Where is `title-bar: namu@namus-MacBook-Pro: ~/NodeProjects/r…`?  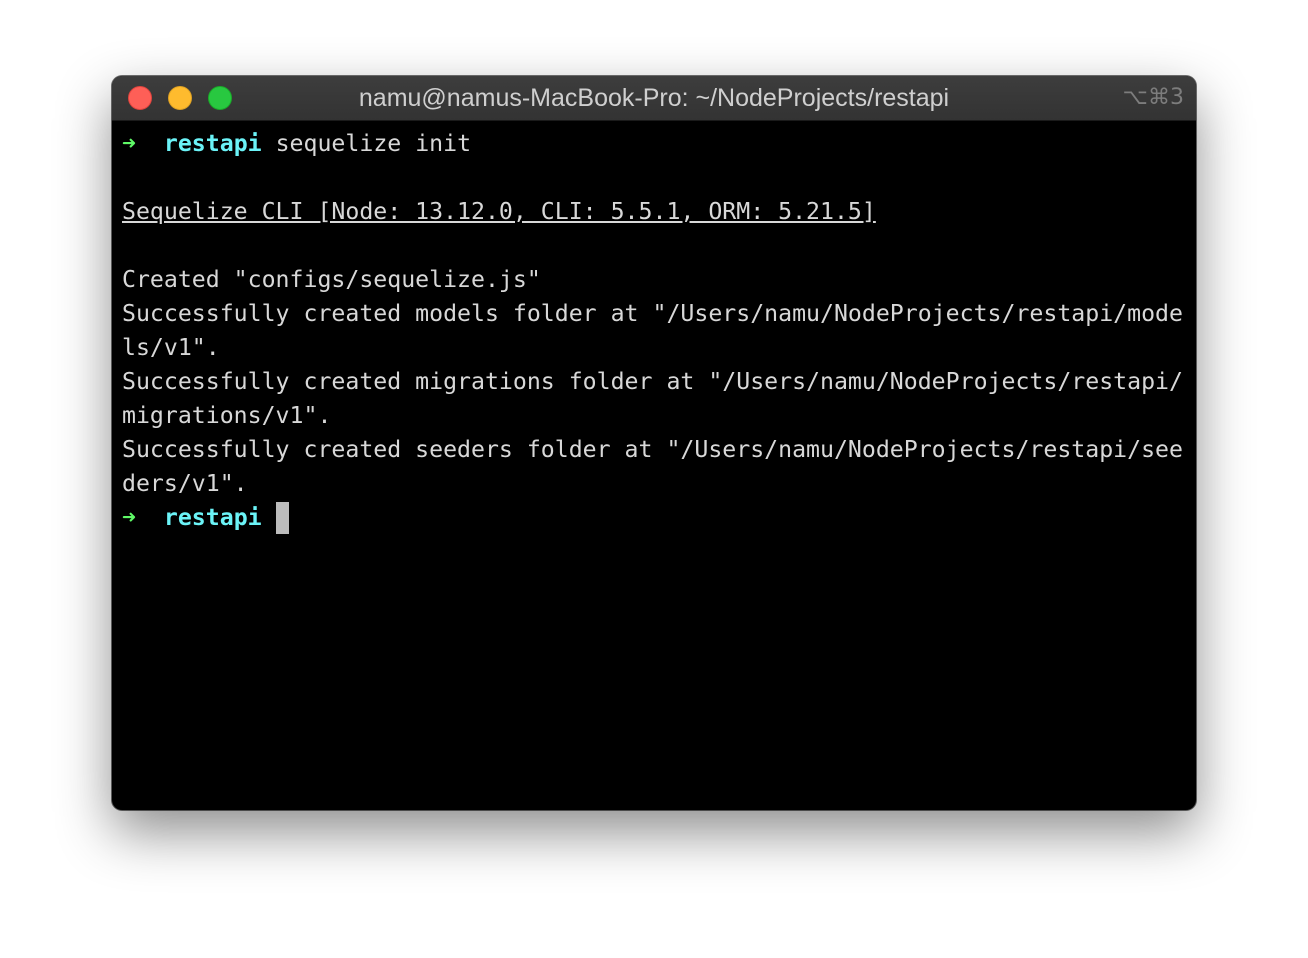 title-bar: namu@namus-MacBook-Pro: ~/NodeProjects/r… is located at coordinates (654, 98).